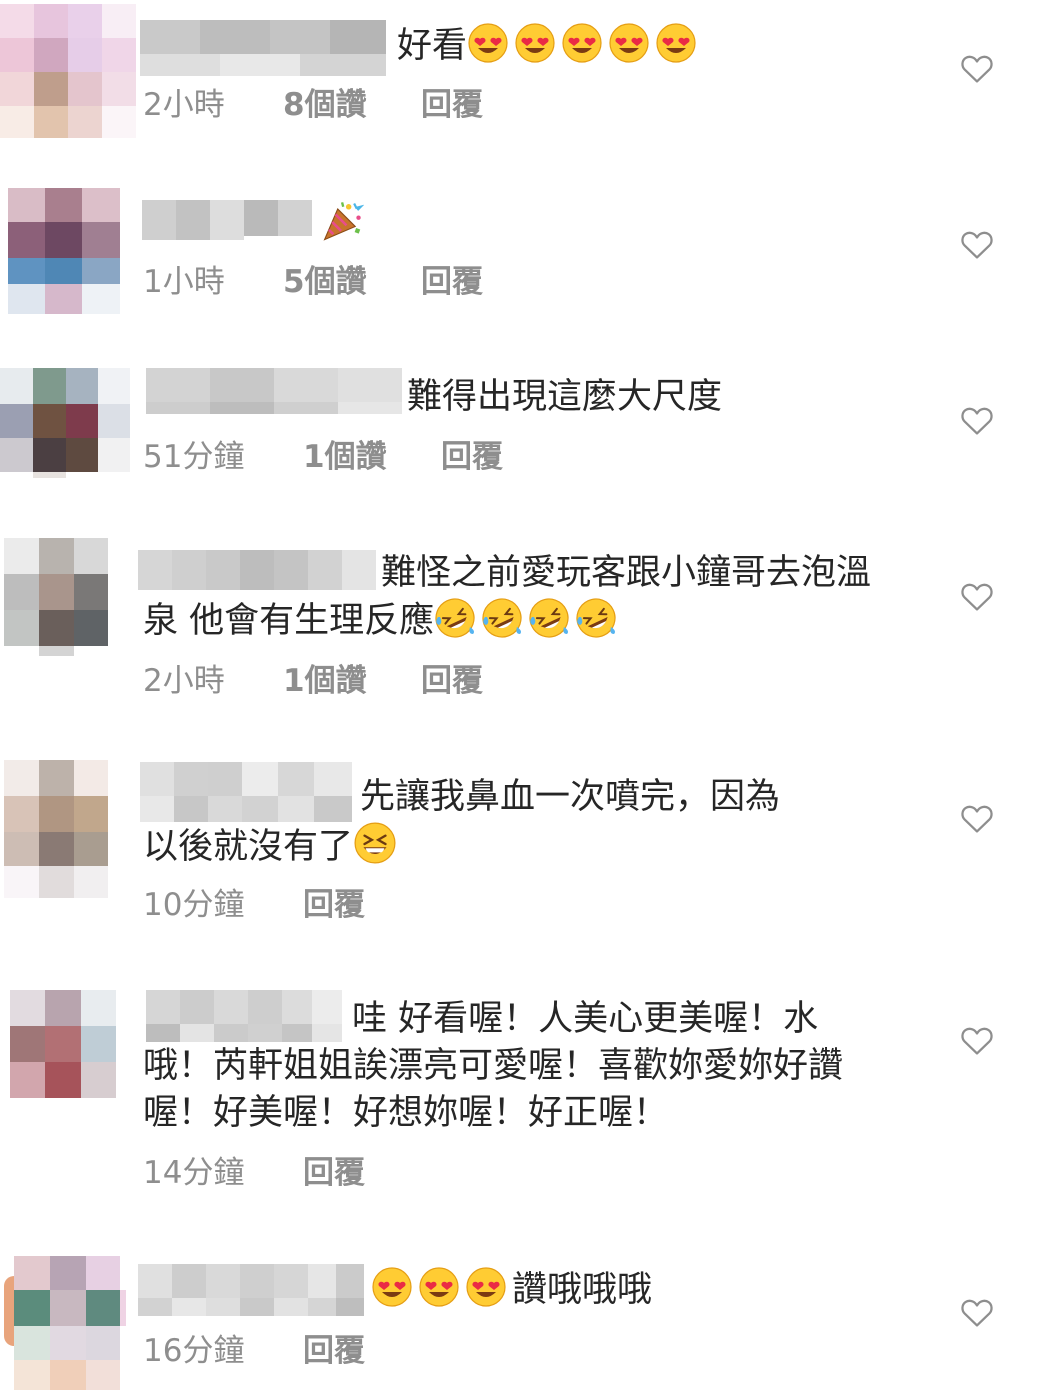 This screenshot has height=1390, width=1043. I want to click on comment-text-part: 喔！好美喔！好想妳喔！好正喔！, so click(406, 1113).